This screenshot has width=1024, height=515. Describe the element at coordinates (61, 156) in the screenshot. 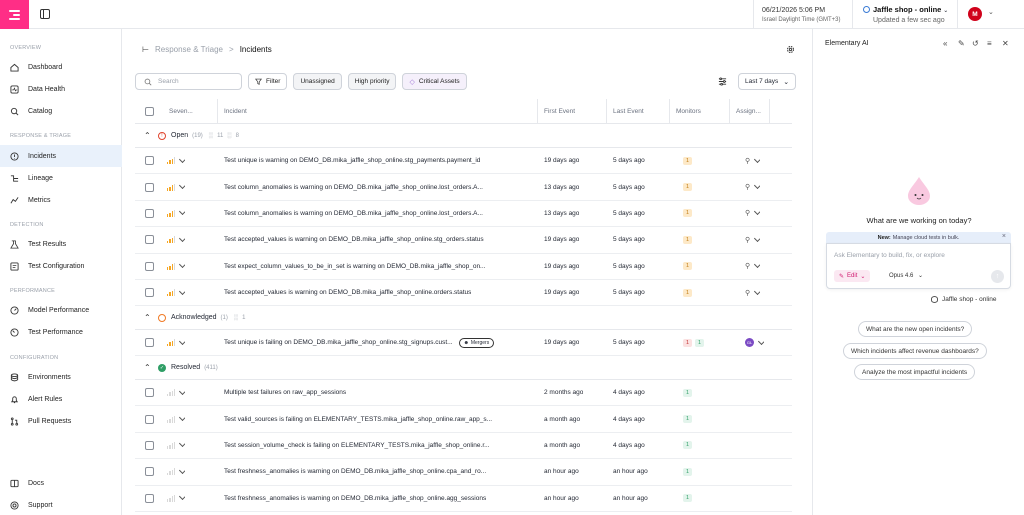

I see `sidebar-item-incidents: Incidents` at that location.